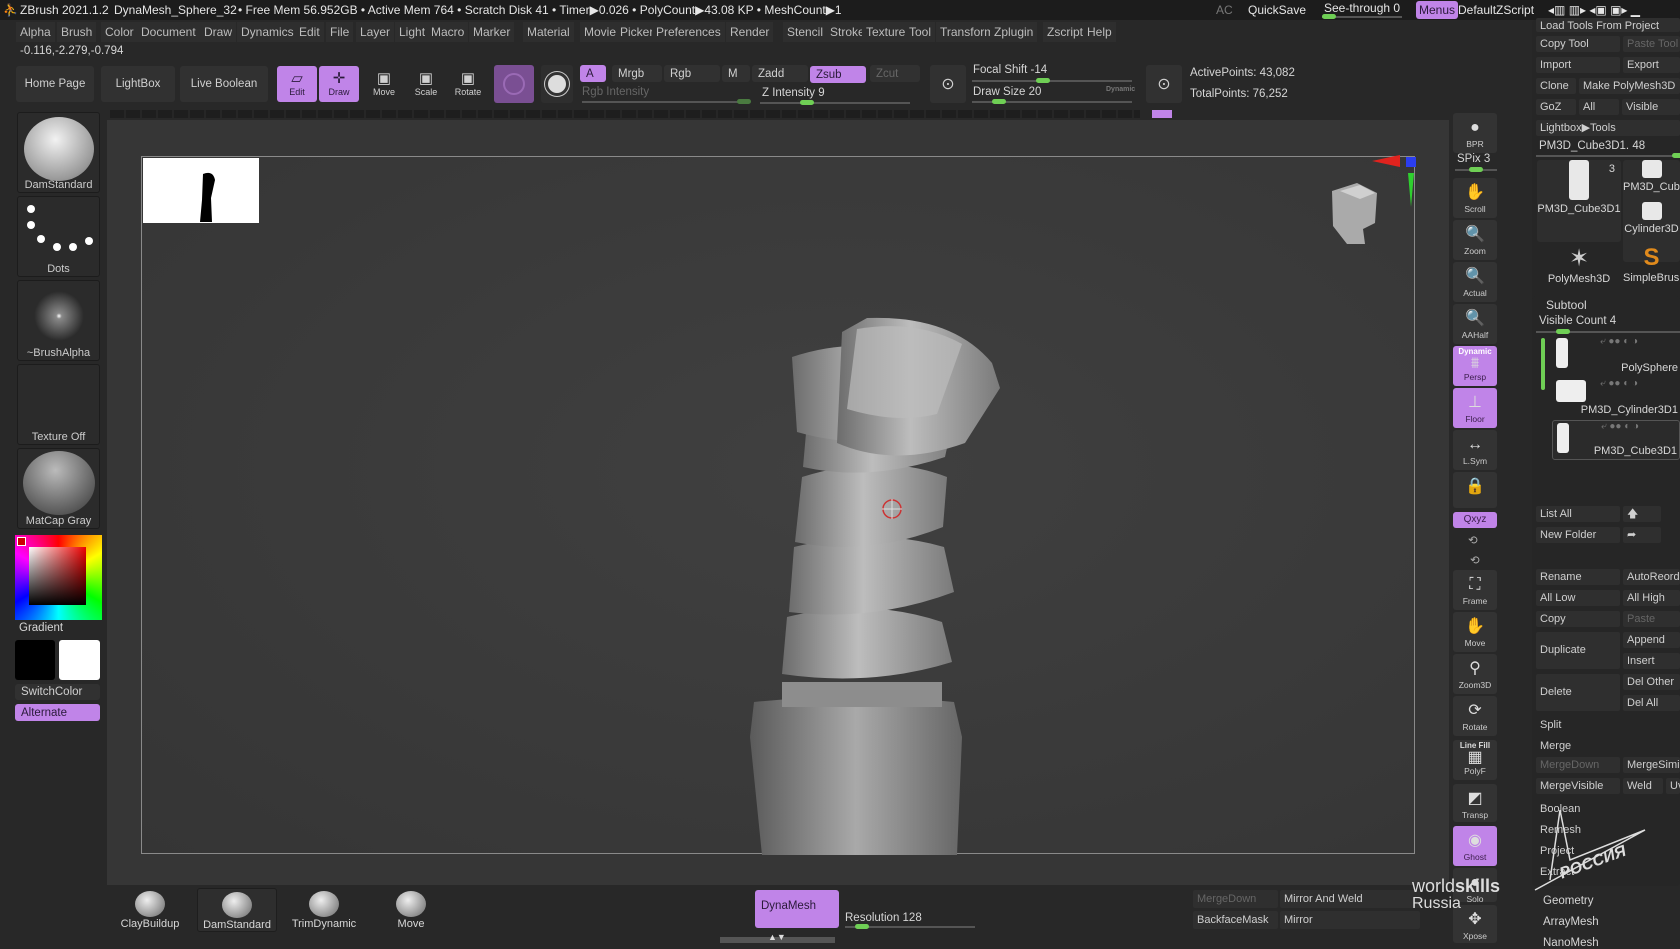 This screenshot has height=949, width=1680. I want to click on brush-picker: DamStandard, so click(58, 152).